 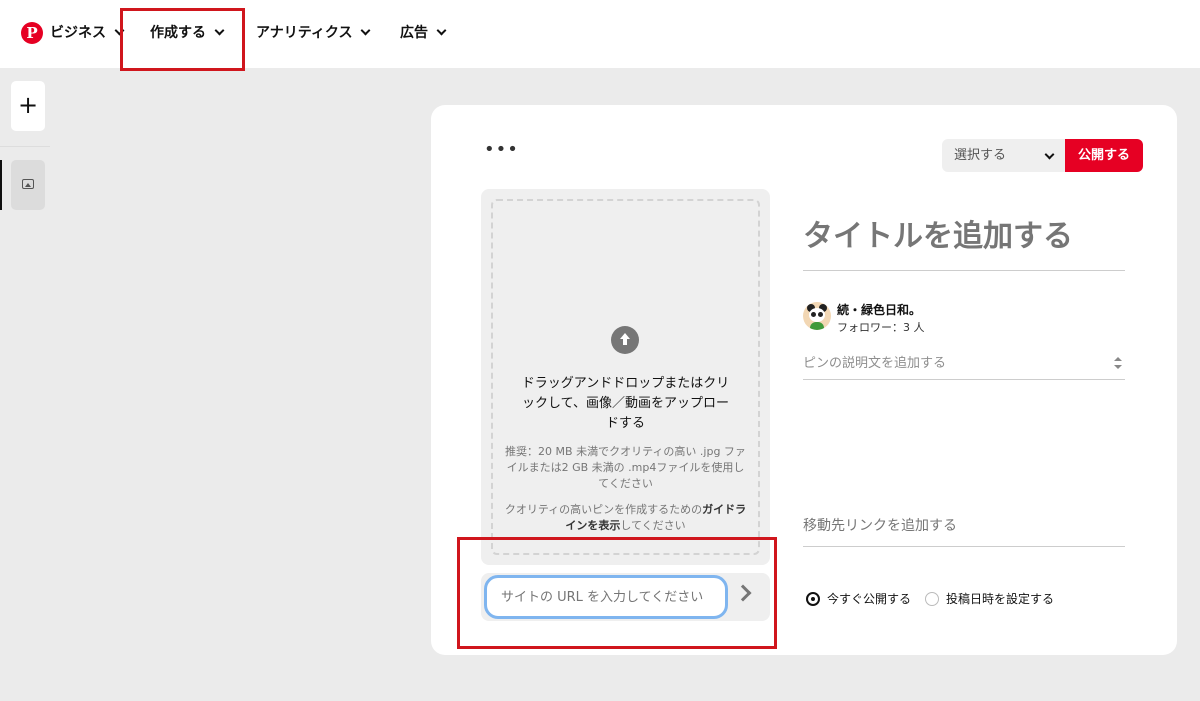 I want to click on publish-timing-options: 今すぐ公開する 投稿日時を設定する, so click(x=937, y=598).